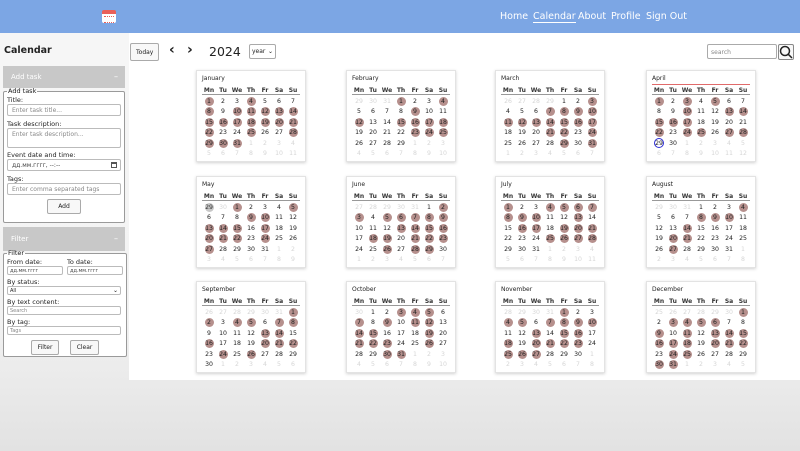 Image resolution: width=800 pixels, height=451 pixels. I want to click on day-cell: 22, so click(743, 343).